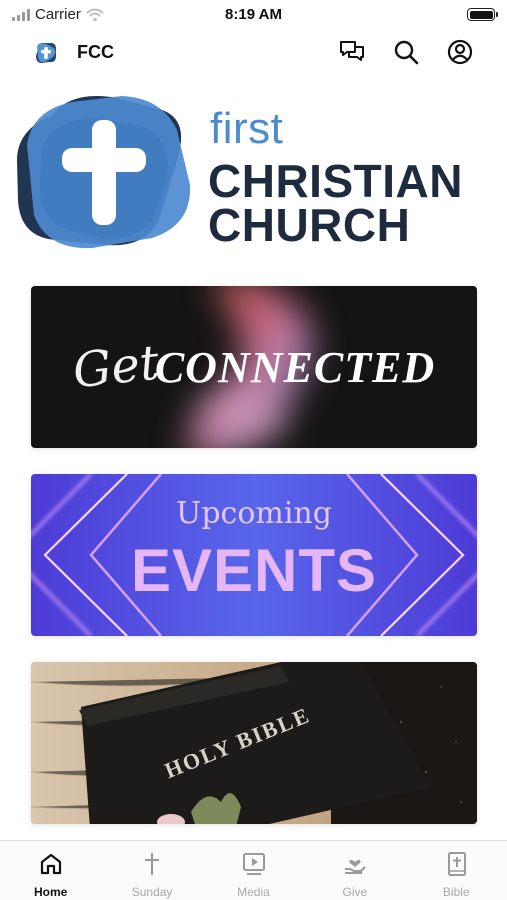 The image size is (507, 900). What do you see at coordinates (104, 172) in the screenshot?
I see `church-logo-mark` at bounding box center [104, 172].